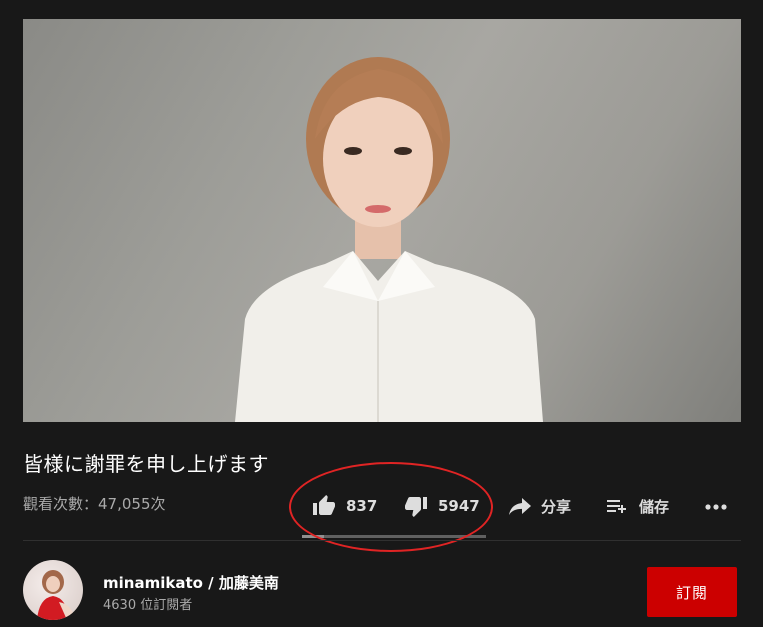  I want to click on share-icon, so click(520, 506).